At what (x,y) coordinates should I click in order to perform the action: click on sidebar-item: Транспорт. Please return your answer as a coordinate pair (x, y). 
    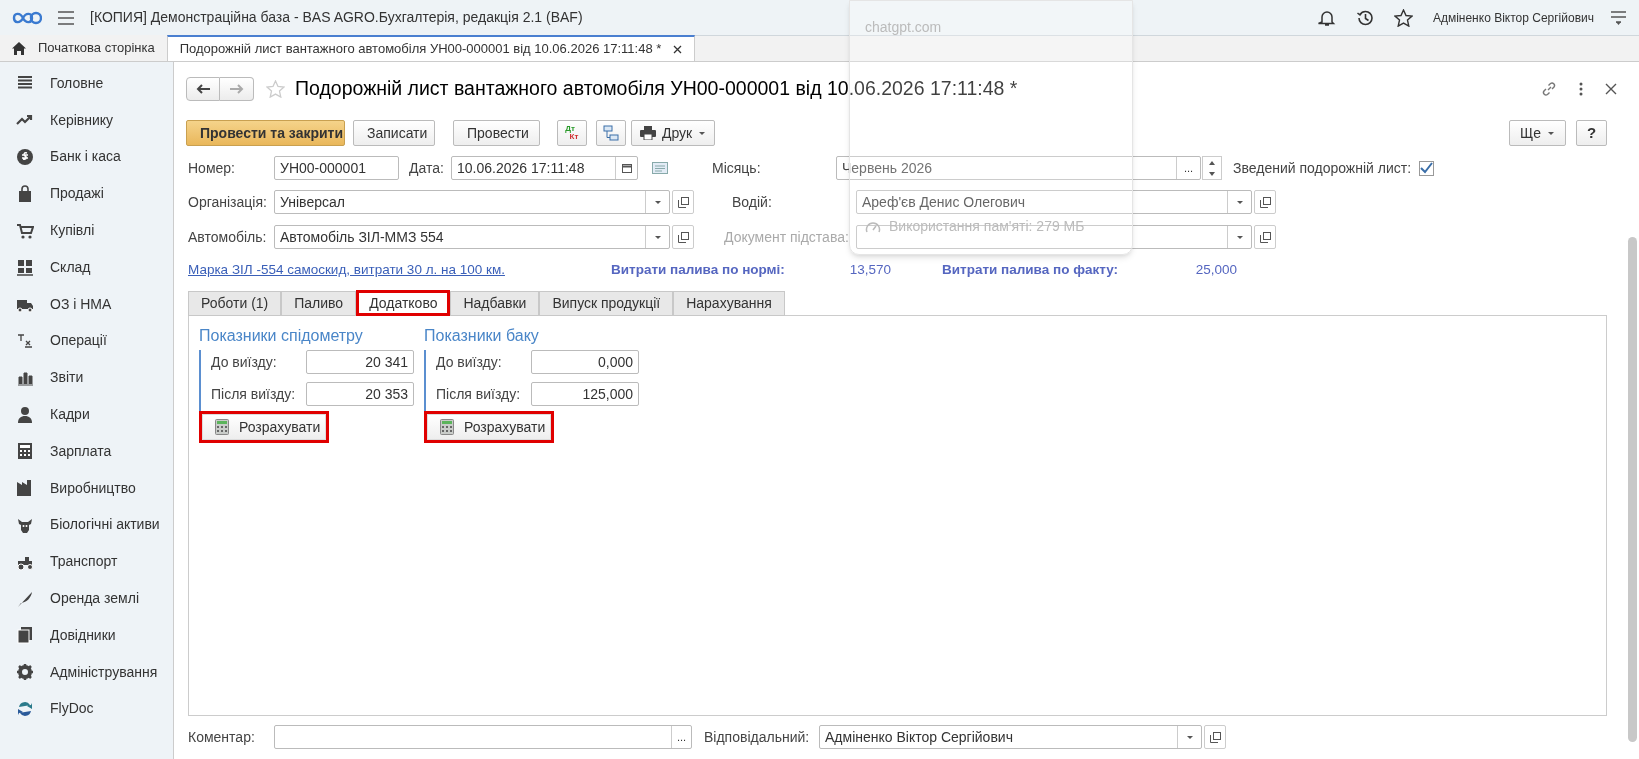
    Looking at the image, I should click on (86, 562).